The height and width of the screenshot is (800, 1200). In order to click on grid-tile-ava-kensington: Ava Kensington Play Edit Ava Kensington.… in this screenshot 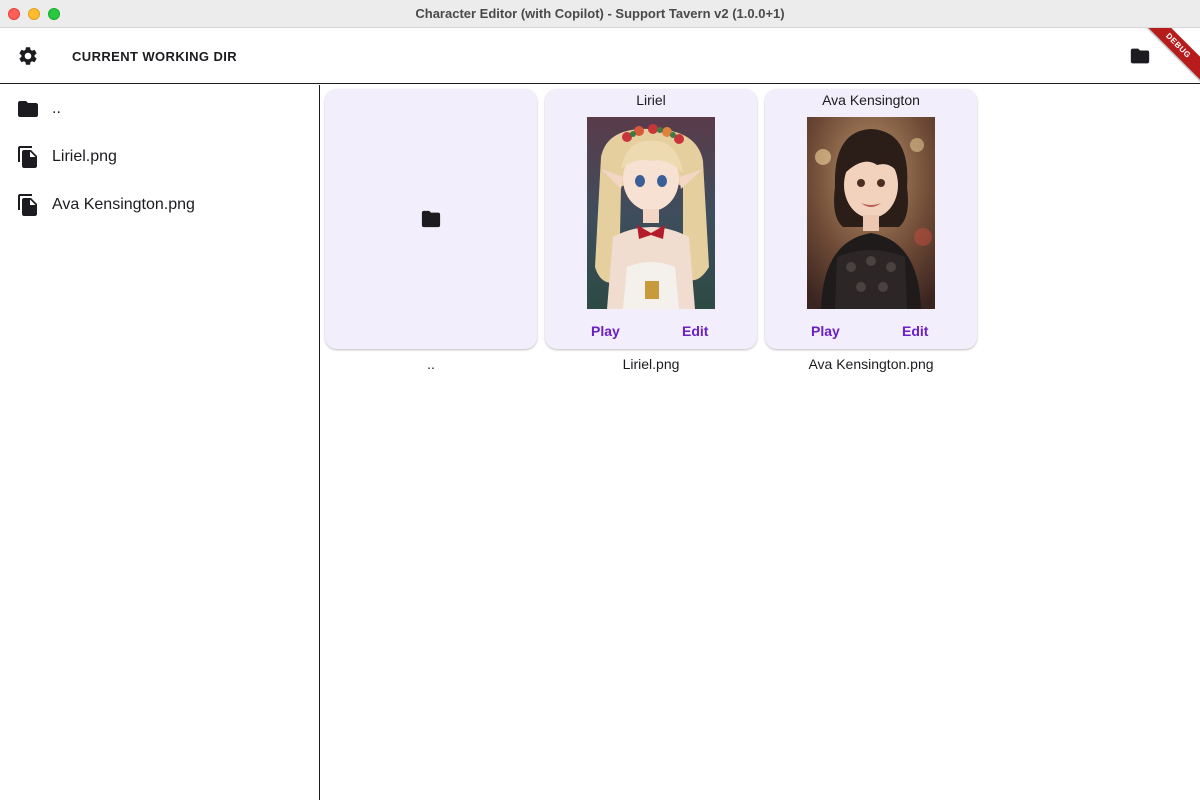, I will do `click(871, 230)`.